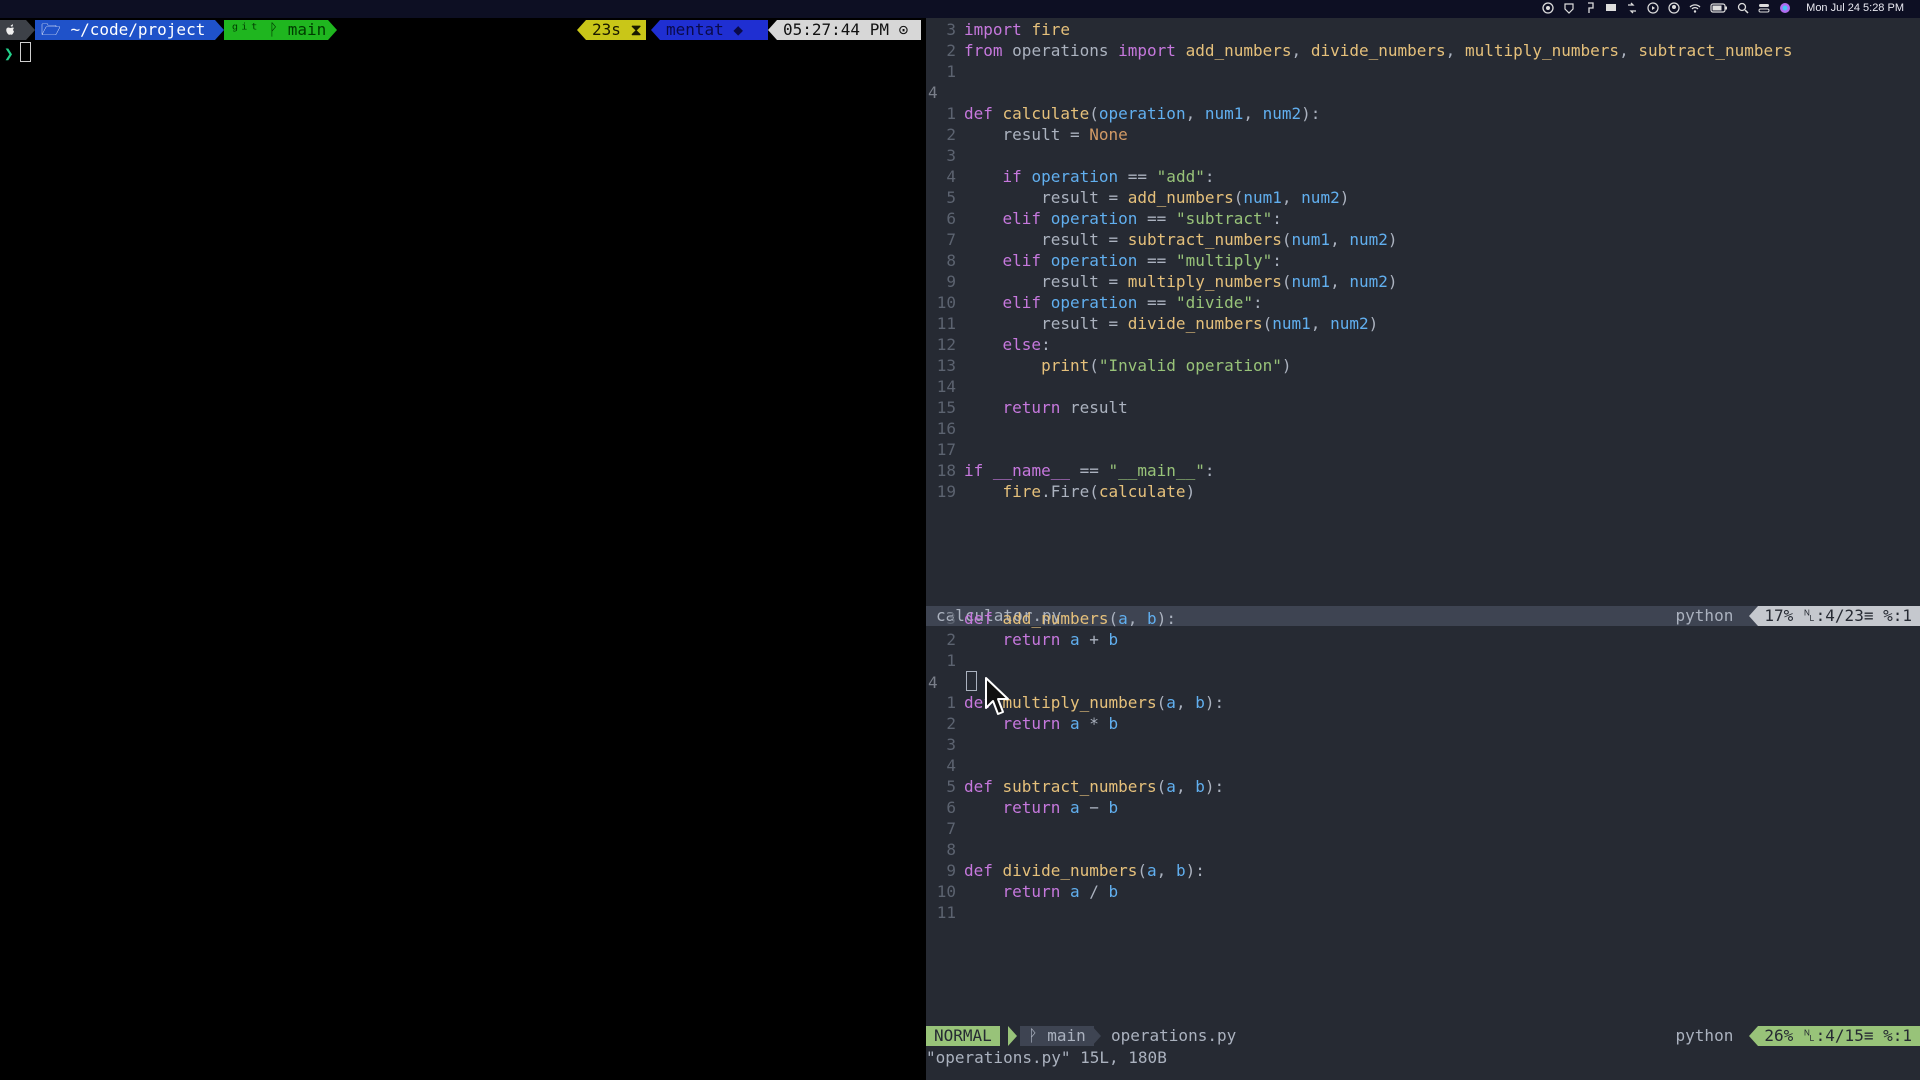 Image resolution: width=1920 pixels, height=1080 pixels. What do you see at coordinates (1548, 8) in the screenshot?
I see `record-icon` at bounding box center [1548, 8].